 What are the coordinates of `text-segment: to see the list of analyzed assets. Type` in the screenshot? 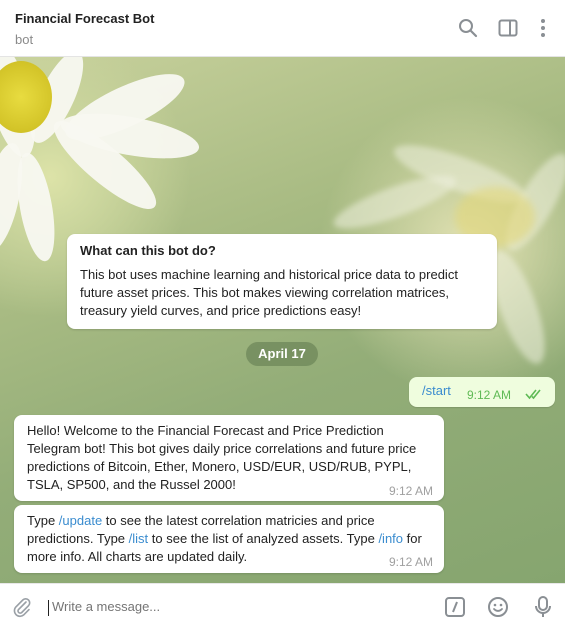 It's located at (263, 538).